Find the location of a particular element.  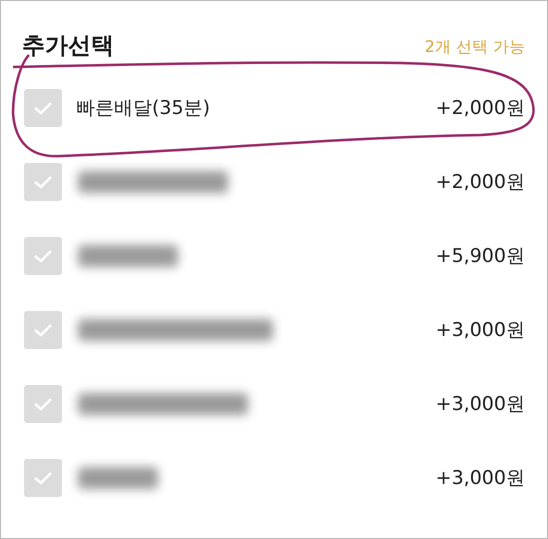

selection-limit-hint: 2개 선택 가능 is located at coordinates (474, 47).